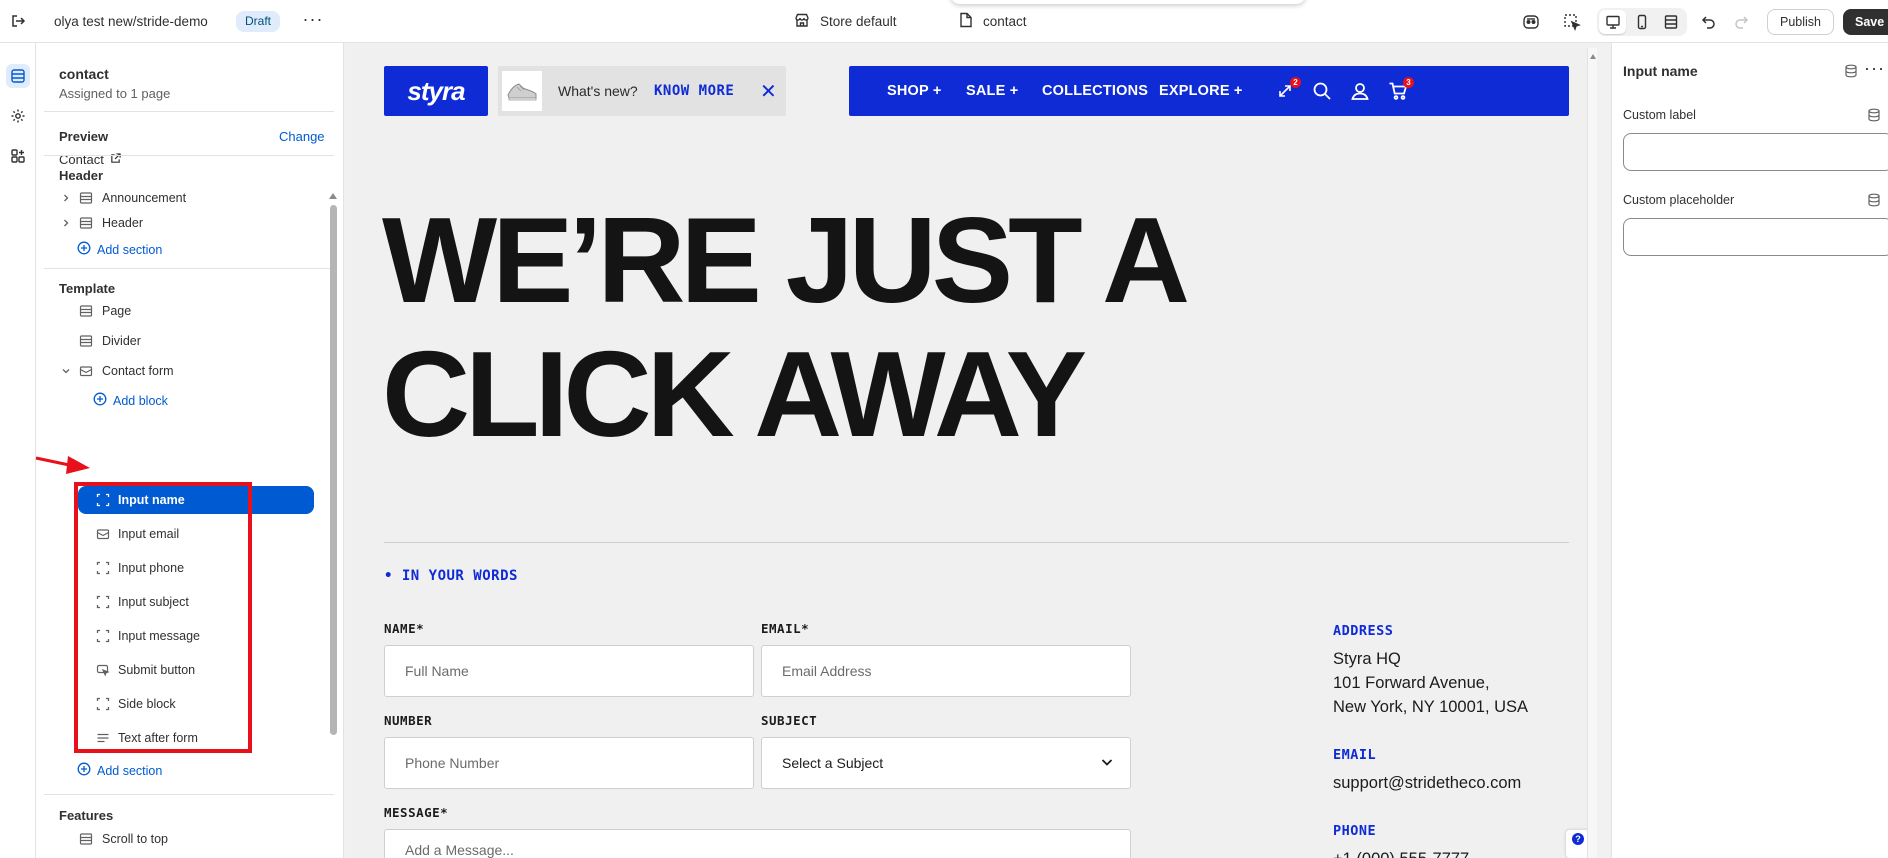 This screenshot has height=858, width=1888. I want to click on name-field: Full Name, so click(569, 671).